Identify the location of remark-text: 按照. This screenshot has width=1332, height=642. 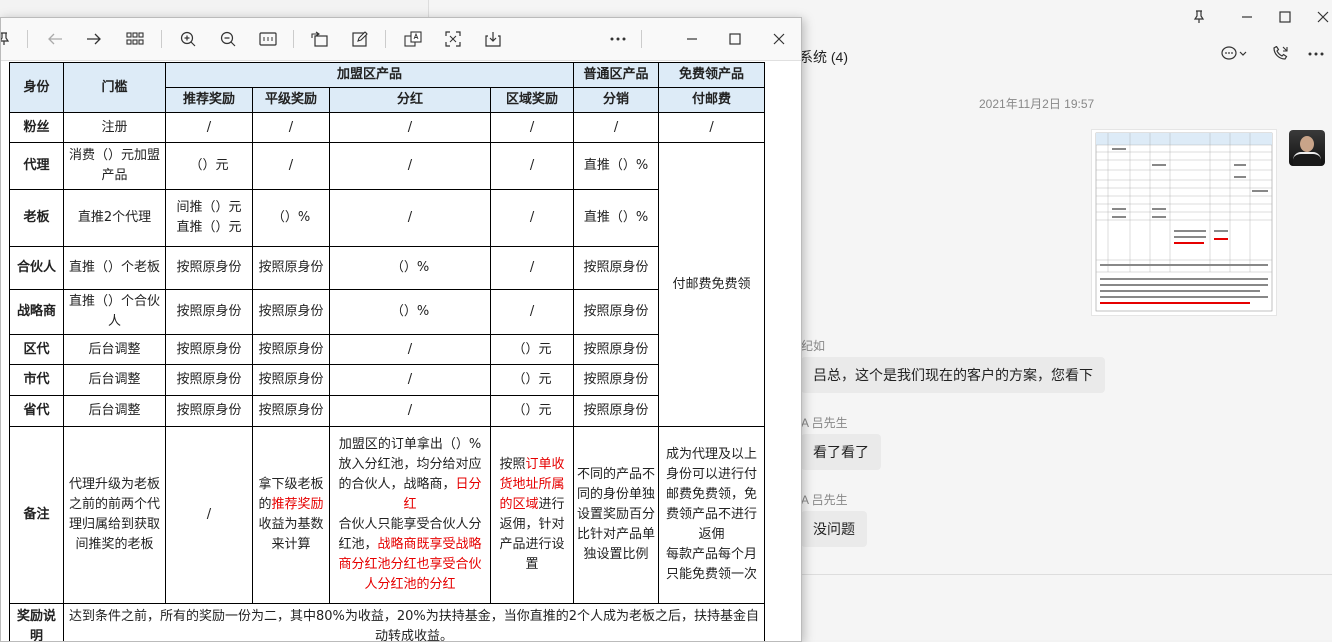
(512, 464).